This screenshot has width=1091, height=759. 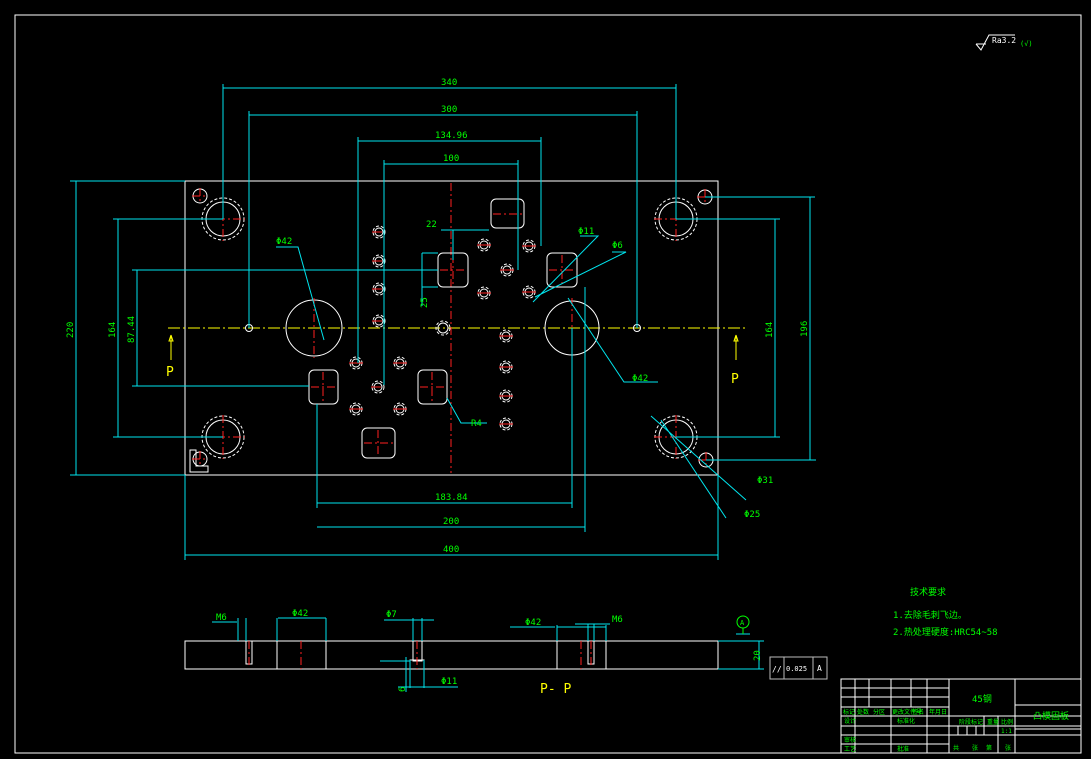 What do you see at coordinates (850, 721) in the screenshot?
I see `label-designer: 设计` at bounding box center [850, 721].